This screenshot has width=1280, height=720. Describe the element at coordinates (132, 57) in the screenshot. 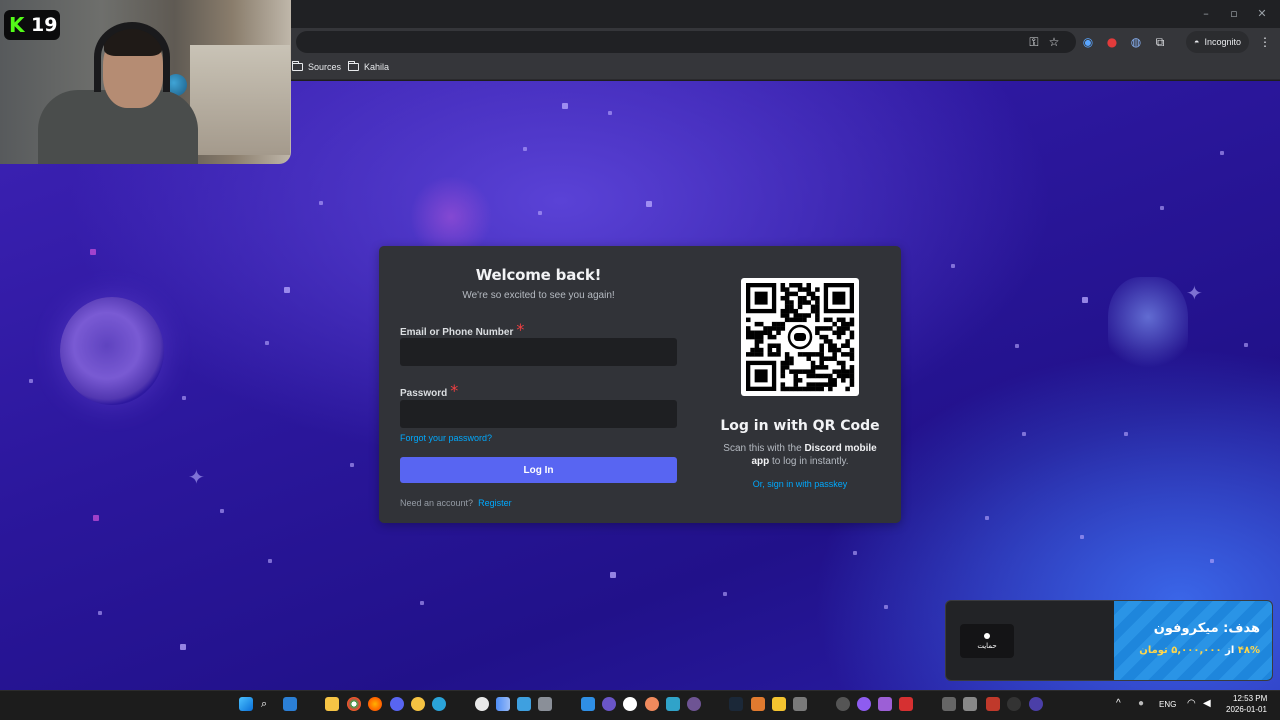

I see `headset-icon` at that location.